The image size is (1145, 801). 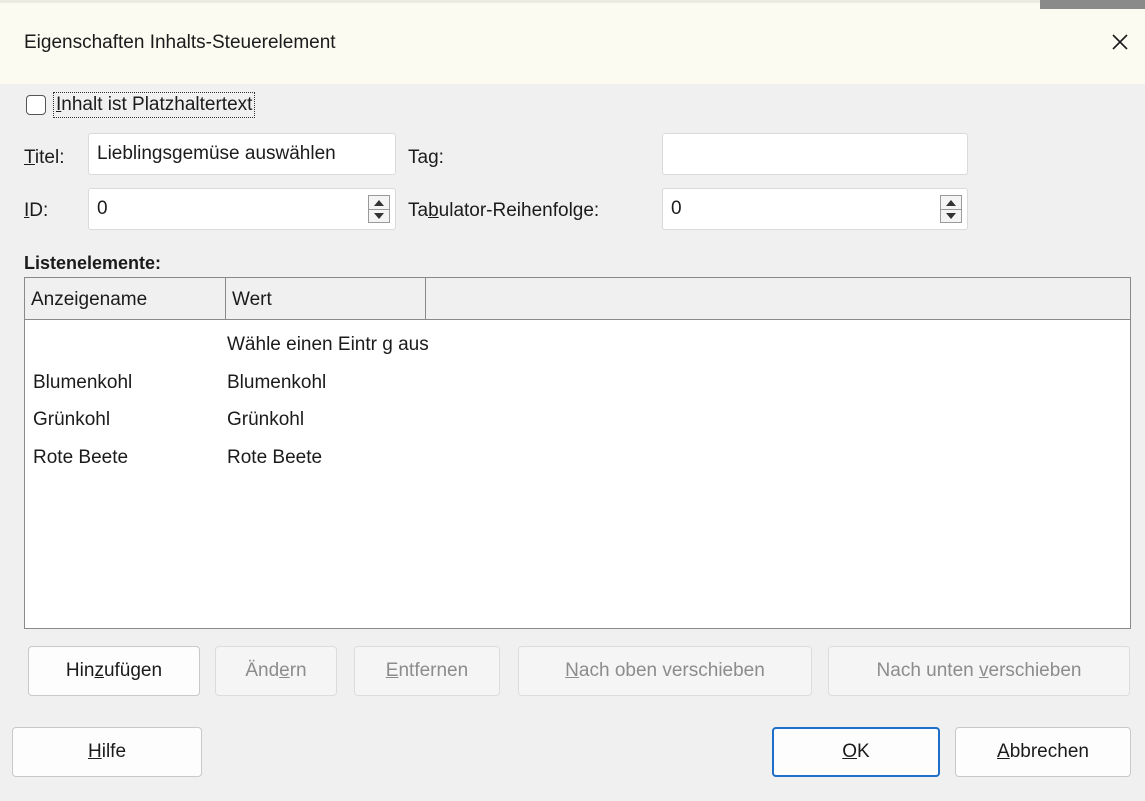 What do you see at coordinates (276, 671) in the screenshot?
I see `change-button: Änd e rn` at bounding box center [276, 671].